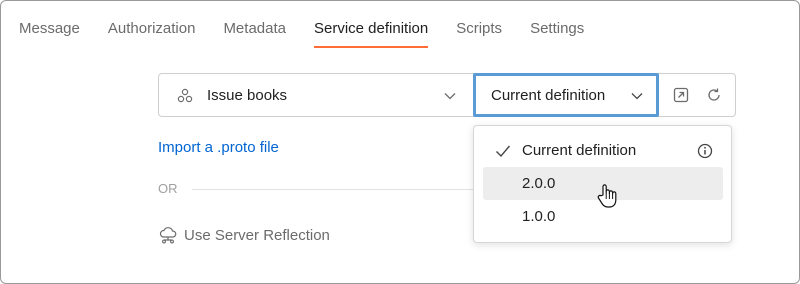 This screenshot has height=284, width=800. What do you see at coordinates (247, 95) in the screenshot?
I see `service-select-label: Issue books` at bounding box center [247, 95].